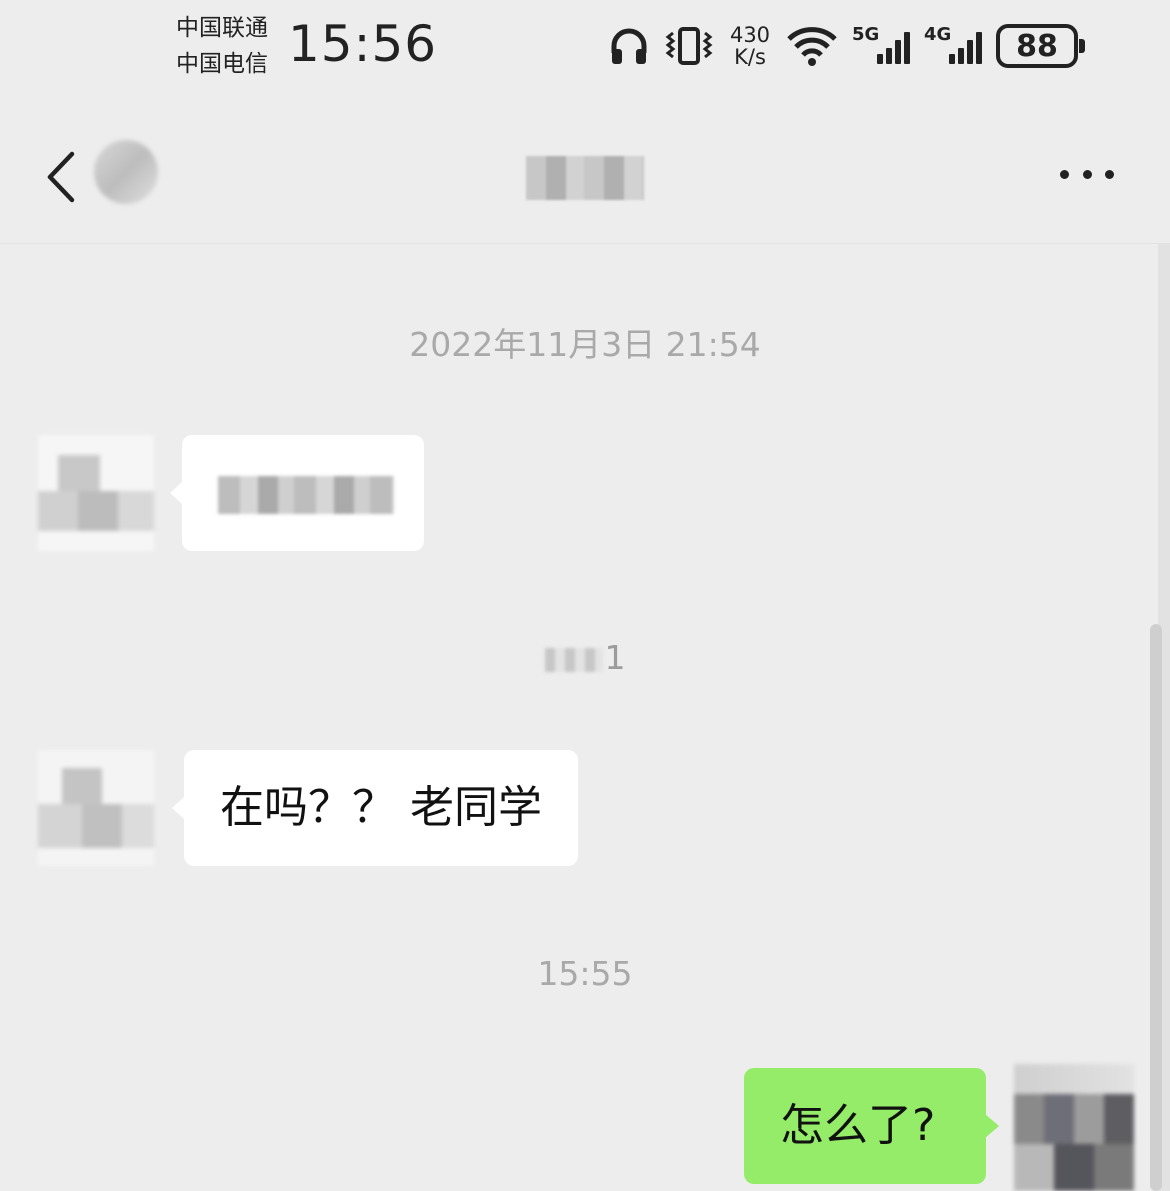 This screenshot has width=1170, height=1191. I want to click on signal-5g-label: 5G, so click(866, 34).